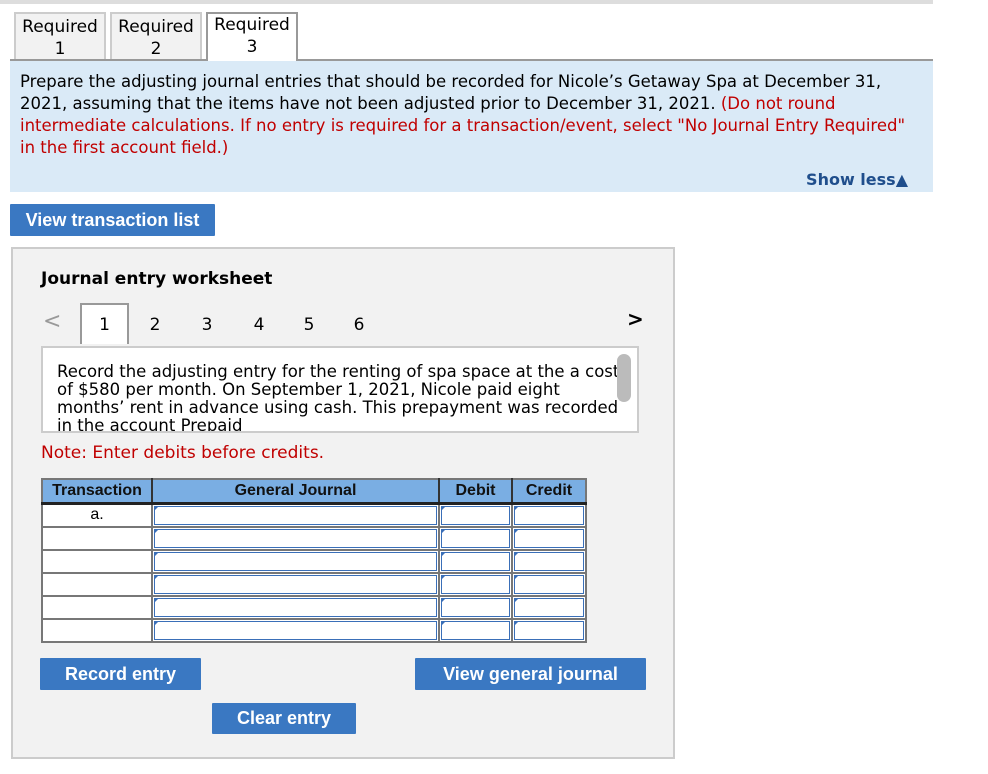  I want to click on show-less-link: Show less▲, so click(857, 179).